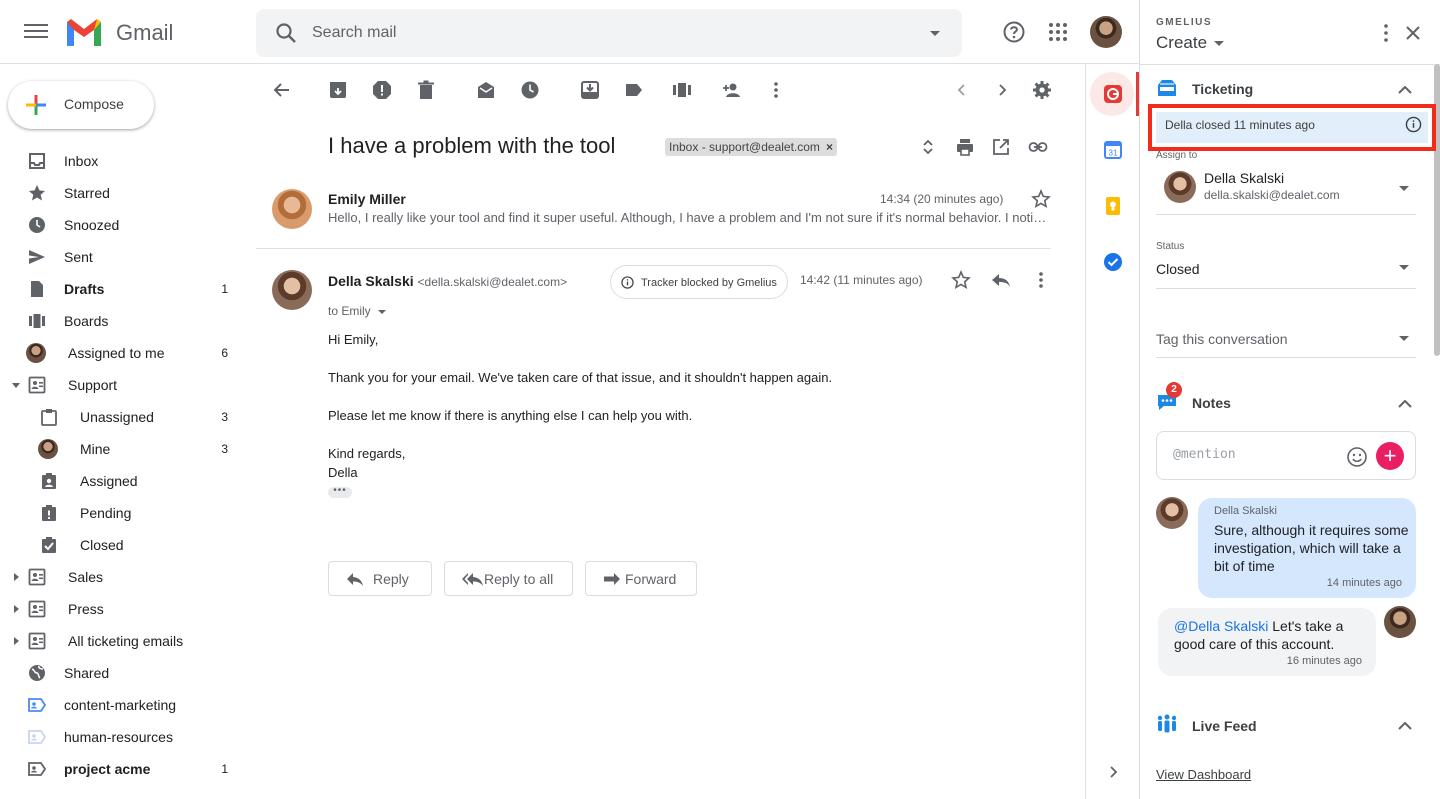  I want to click on tracker-blocked-badge: Tracker blocked by Gmelius, so click(699, 282).